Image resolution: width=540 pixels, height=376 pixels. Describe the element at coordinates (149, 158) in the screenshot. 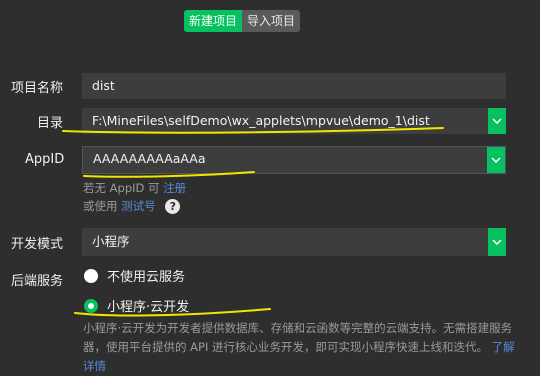

I see `appid-value: AAAAAAAAAaAAa` at that location.